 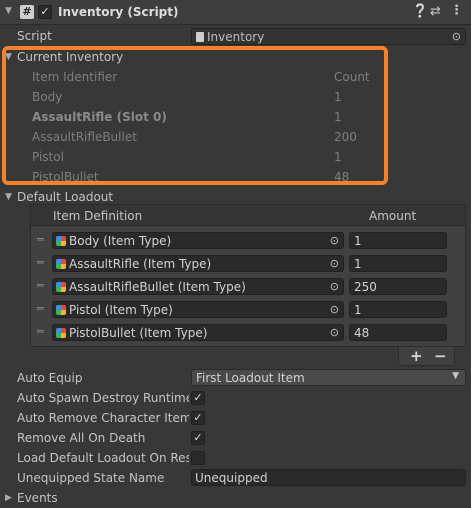 What do you see at coordinates (65, 197) in the screenshot?
I see `default-loadout-label: Default Loadout` at bounding box center [65, 197].